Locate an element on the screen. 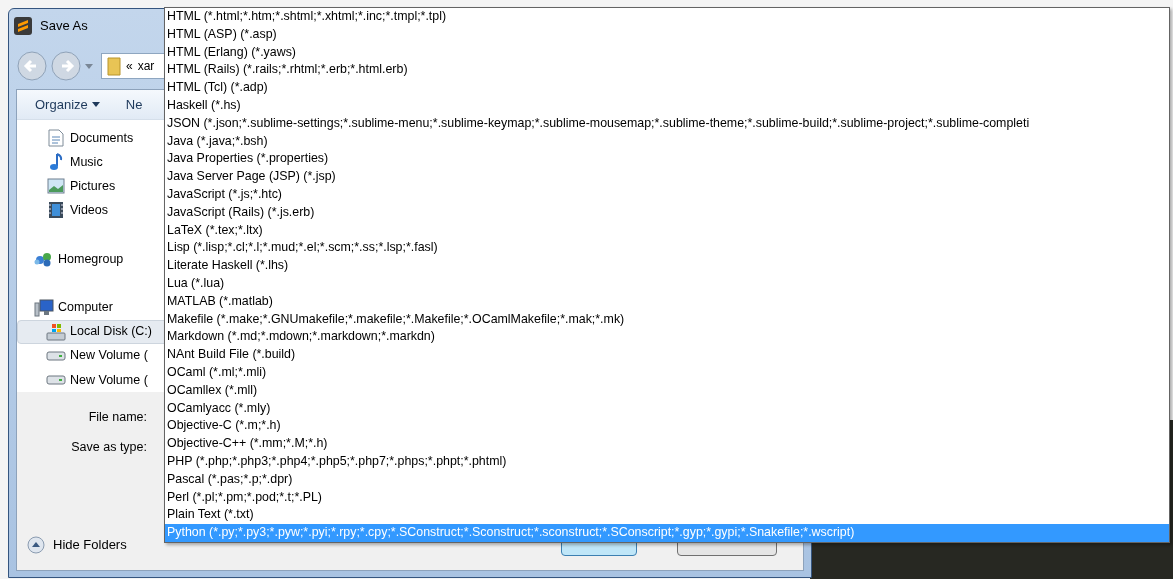 This screenshot has height=579, width=1173. field-label: Save as type: is located at coordinates (108, 447).